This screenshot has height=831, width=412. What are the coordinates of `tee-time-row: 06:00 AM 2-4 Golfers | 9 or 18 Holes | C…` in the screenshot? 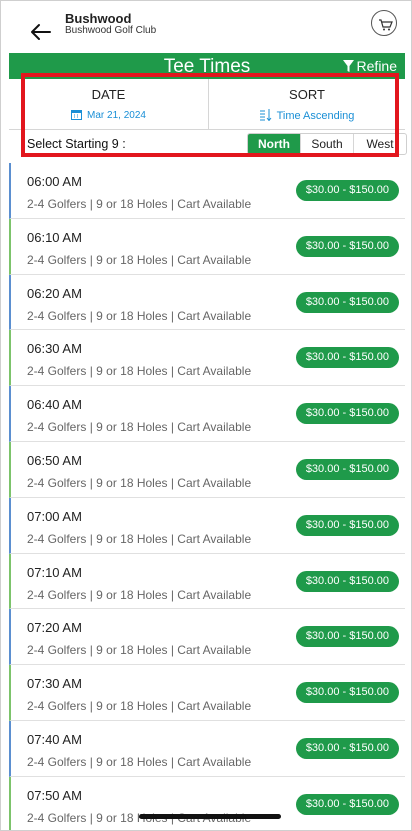 It's located at (207, 191).